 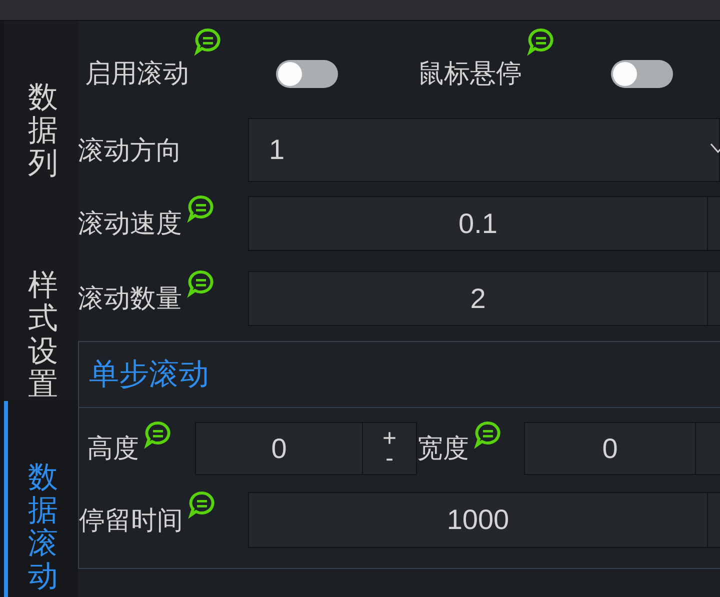 I want to click on increment-button: +, so click(x=389, y=438).